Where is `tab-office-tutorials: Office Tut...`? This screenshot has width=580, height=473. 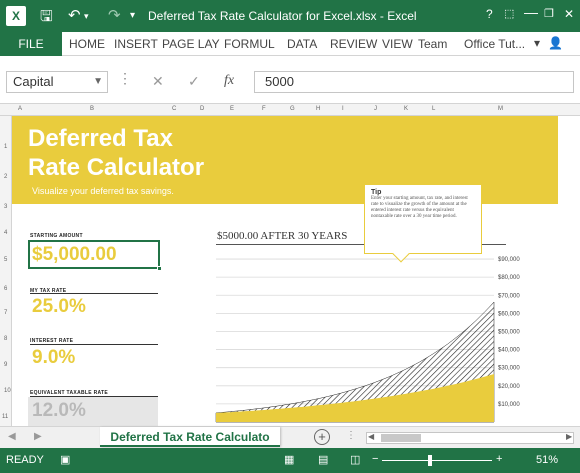
tab-office-tutorials: Office Tut... is located at coordinates (494, 44).